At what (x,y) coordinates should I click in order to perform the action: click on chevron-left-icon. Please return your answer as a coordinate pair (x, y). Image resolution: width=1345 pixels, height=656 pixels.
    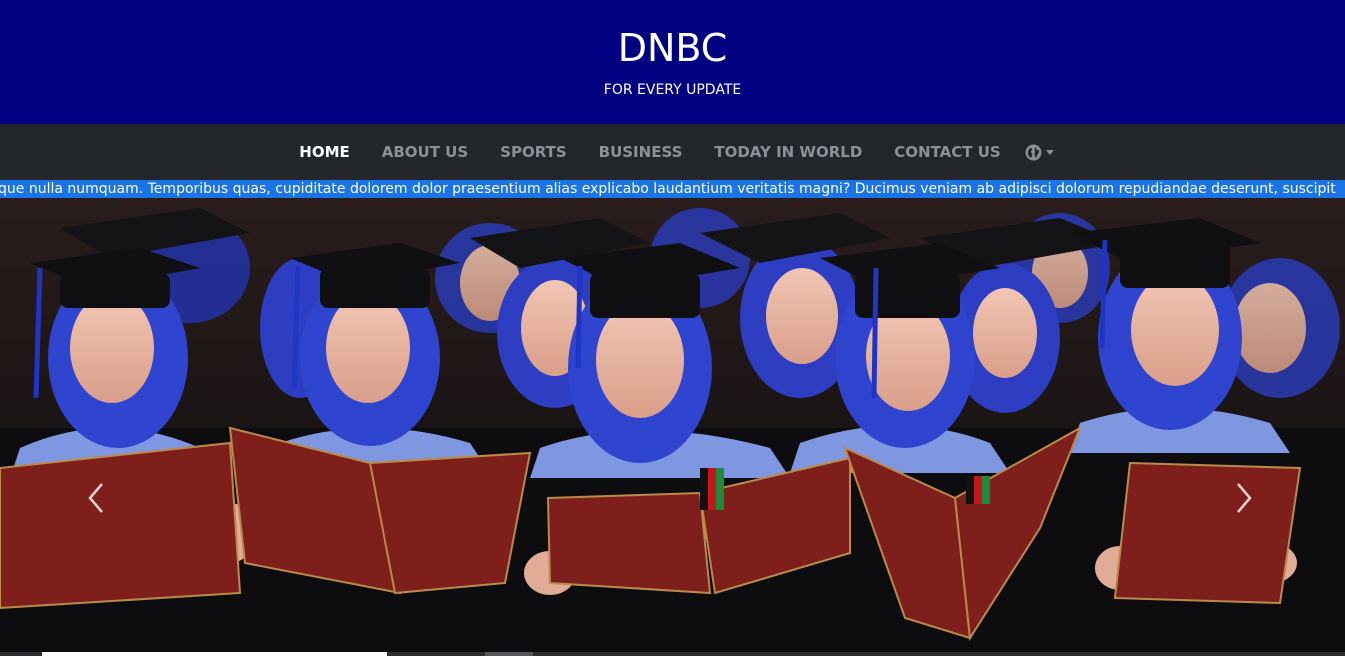
    Looking at the image, I should click on (95, 498).